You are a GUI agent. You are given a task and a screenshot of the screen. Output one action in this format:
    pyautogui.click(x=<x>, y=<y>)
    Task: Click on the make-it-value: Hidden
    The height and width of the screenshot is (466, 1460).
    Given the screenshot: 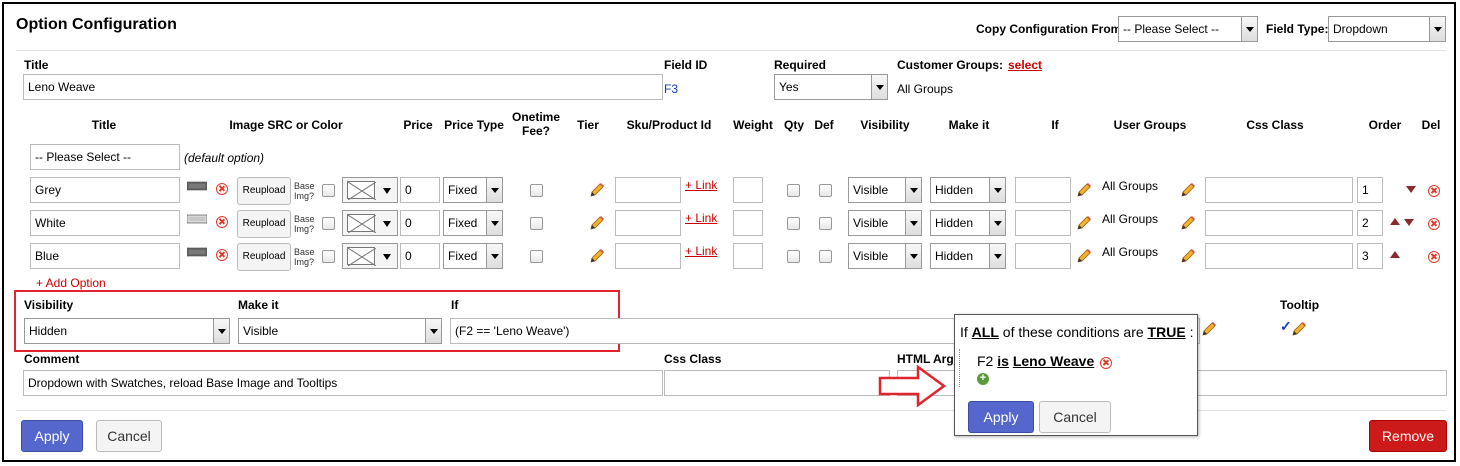 What is the action you would take?
    pyautogui.click(x=954, y=223)
    